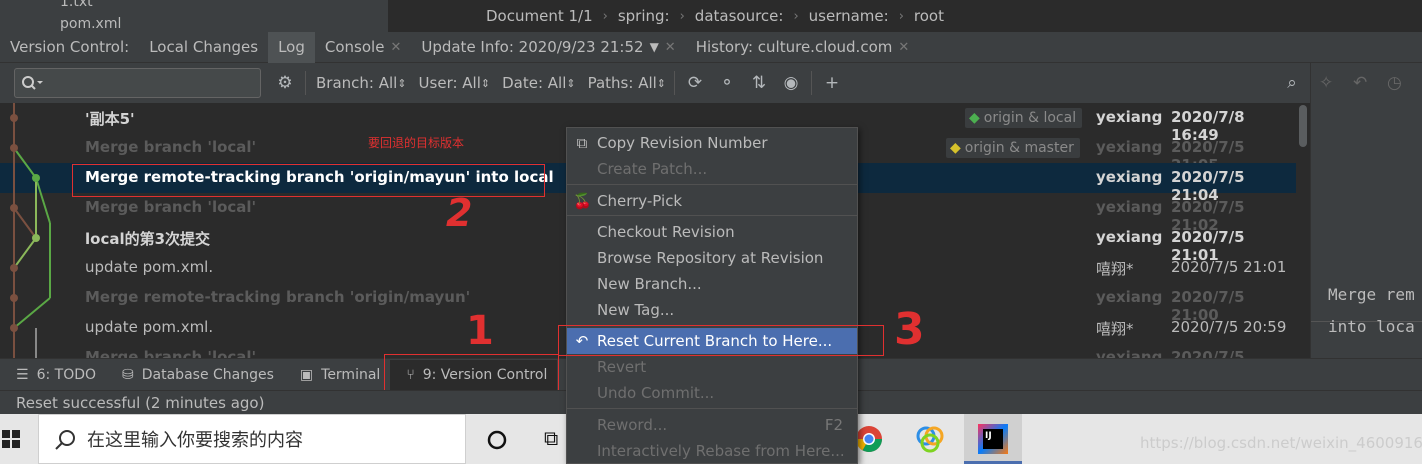 The height and width of the screenshot is (464, 1422). I want to click on eye-icon: ◉, so click(791, 83).